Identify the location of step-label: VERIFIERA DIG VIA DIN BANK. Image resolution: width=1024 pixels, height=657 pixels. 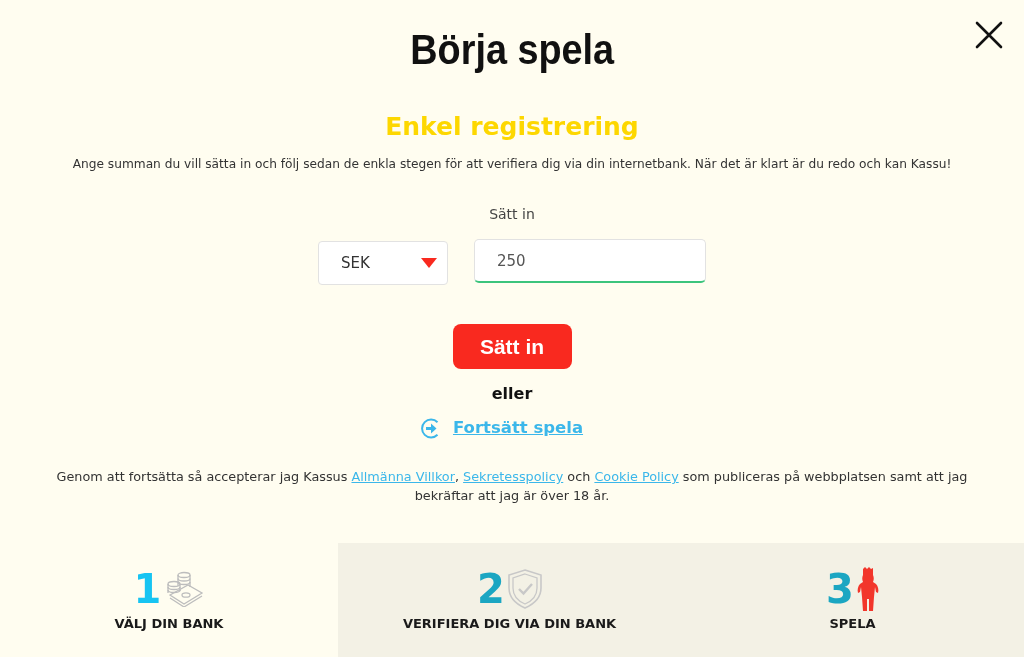
(509, 624).